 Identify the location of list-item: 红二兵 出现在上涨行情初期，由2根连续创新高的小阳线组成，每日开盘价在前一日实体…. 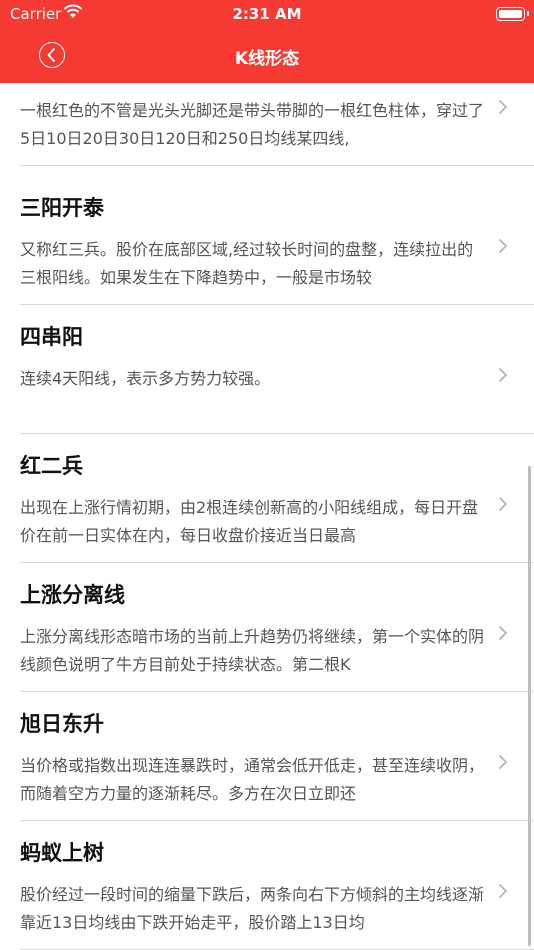
(267, 498).